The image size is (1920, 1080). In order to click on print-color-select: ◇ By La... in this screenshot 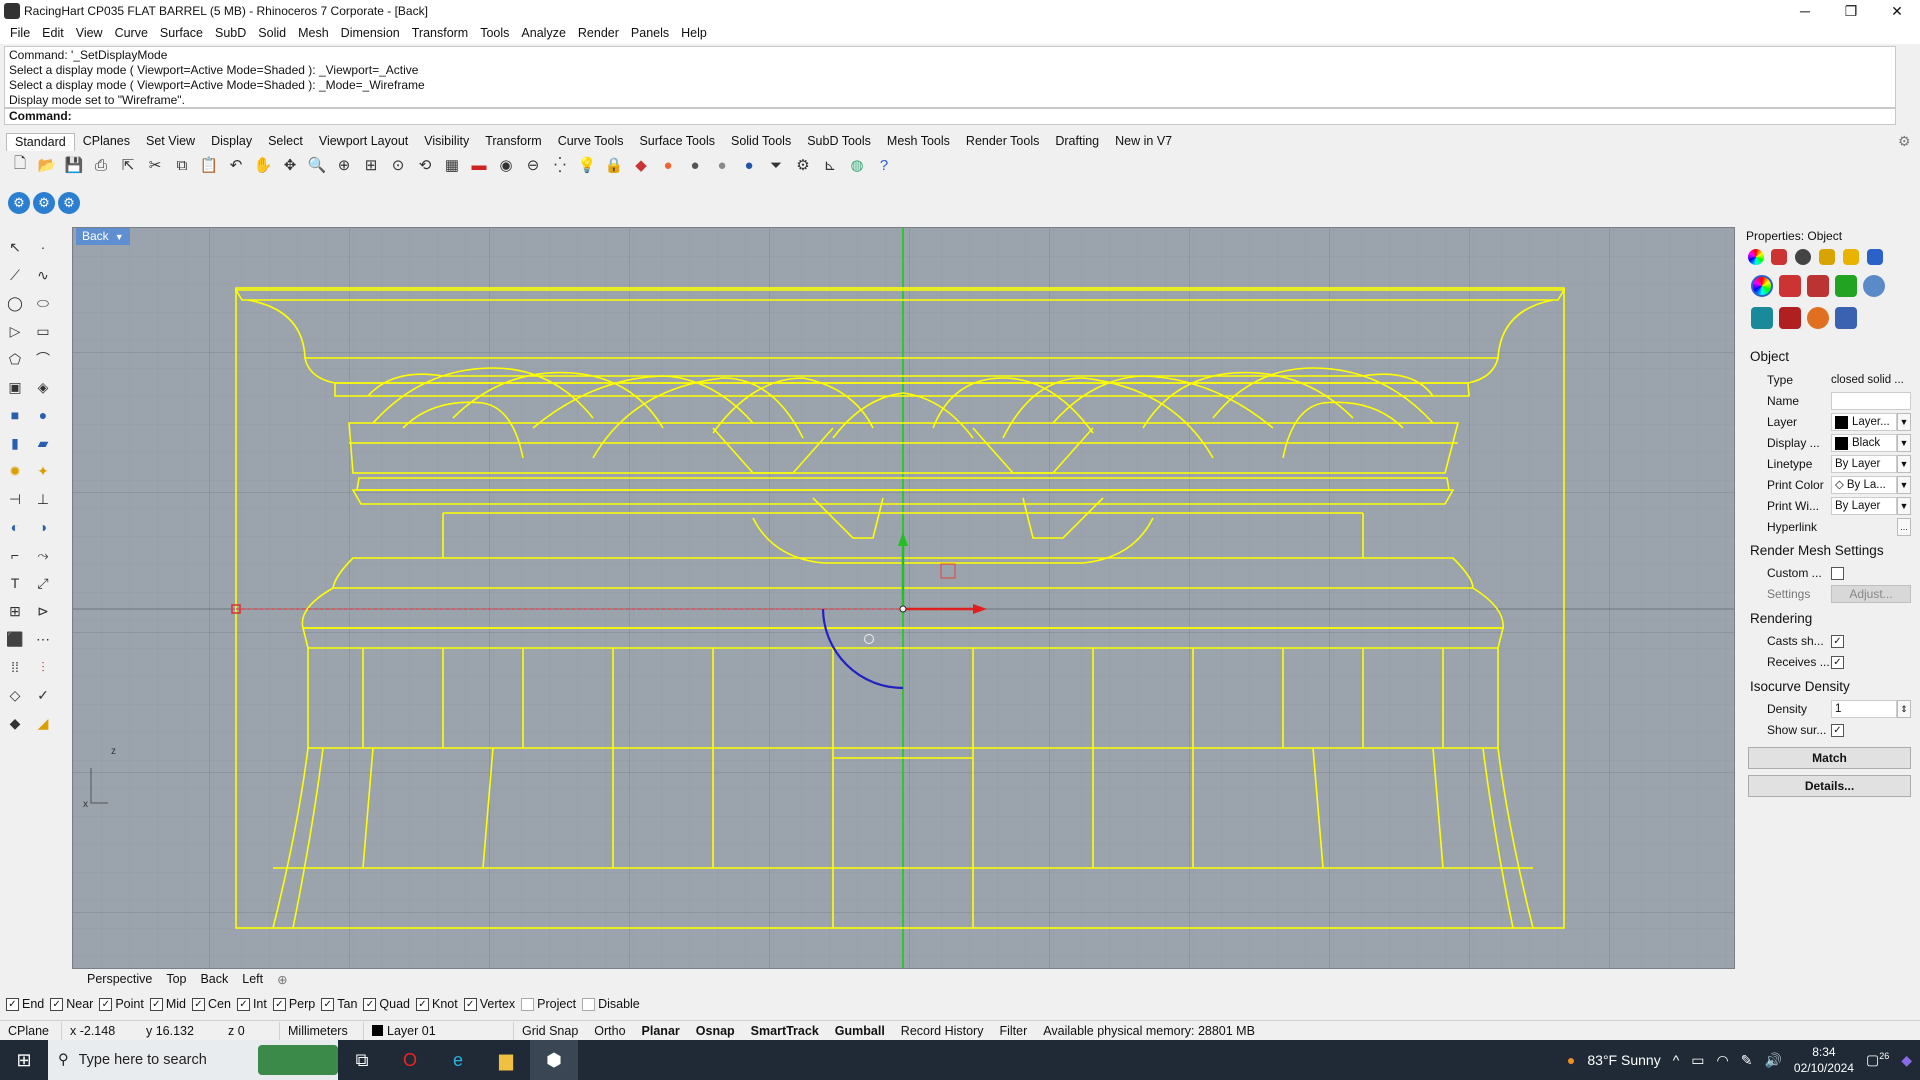, I will do `click(1864, 485)`.